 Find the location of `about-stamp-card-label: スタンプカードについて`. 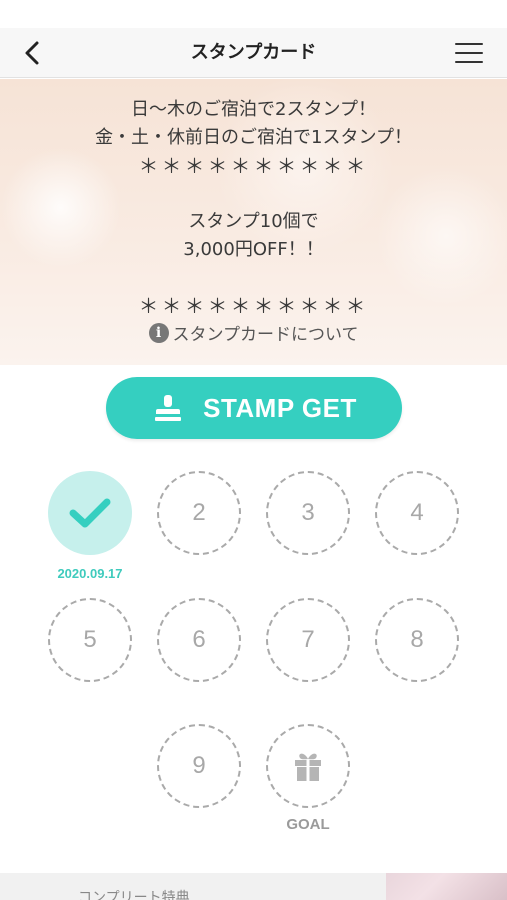

about-stamp-card-label: スタンプカードについて is located at coordinates (265, 335).